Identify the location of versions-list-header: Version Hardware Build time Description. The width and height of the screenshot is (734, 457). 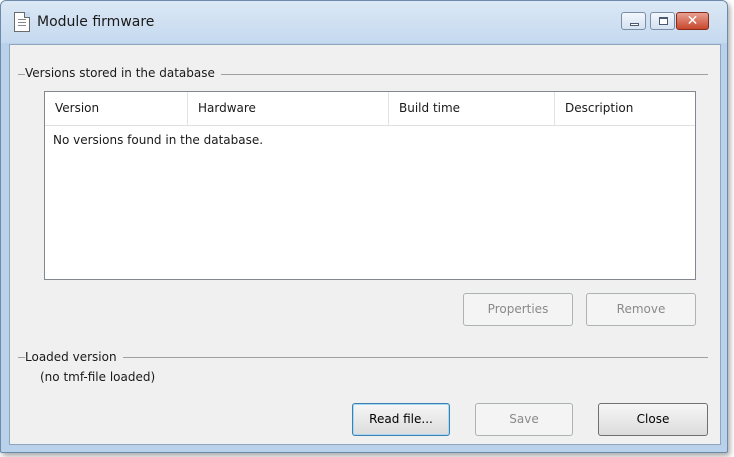
(370, 109).